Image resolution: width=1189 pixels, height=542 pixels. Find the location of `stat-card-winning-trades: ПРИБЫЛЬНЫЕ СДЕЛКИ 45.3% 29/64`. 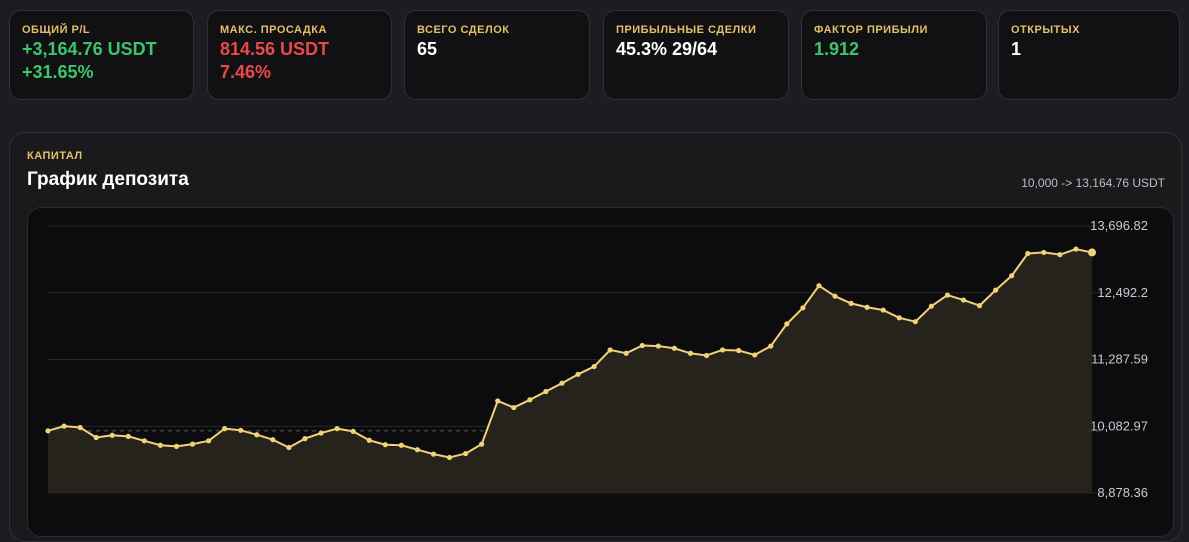

stat-card-winning-trades: ПРИБЫЛЬНЫЕ СДЕЛКИ 45.3% 29/64 is located at coordinates (696, 55).